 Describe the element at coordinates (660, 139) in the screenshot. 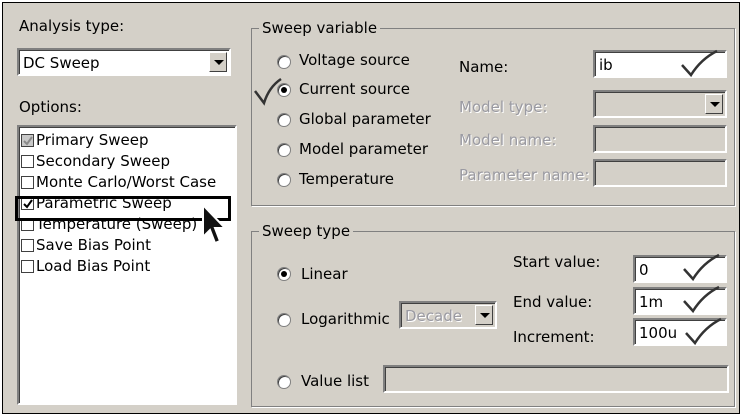

I see `model-name-input` at that location.